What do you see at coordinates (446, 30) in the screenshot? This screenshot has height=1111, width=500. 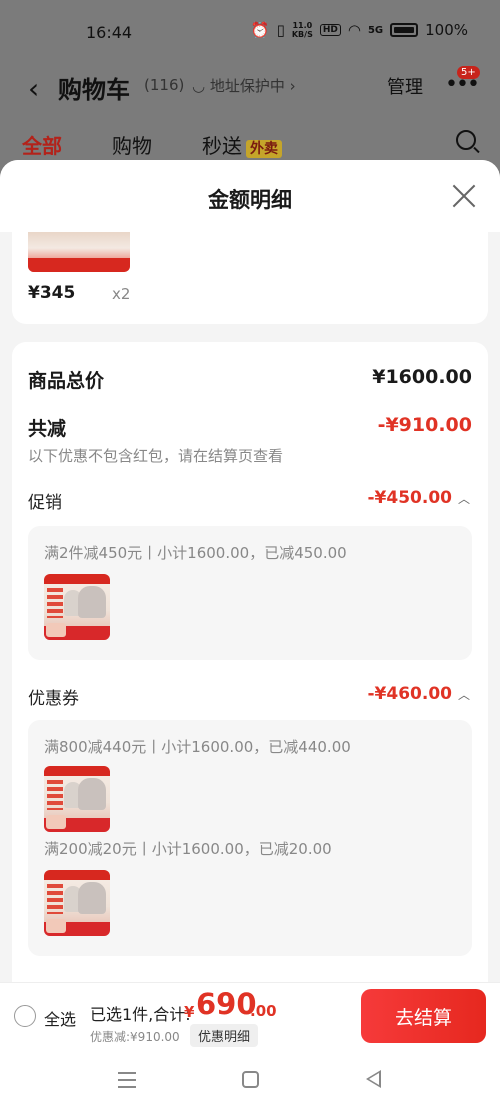 I see `battery-level: 100%` at bounding box center [446, 30].